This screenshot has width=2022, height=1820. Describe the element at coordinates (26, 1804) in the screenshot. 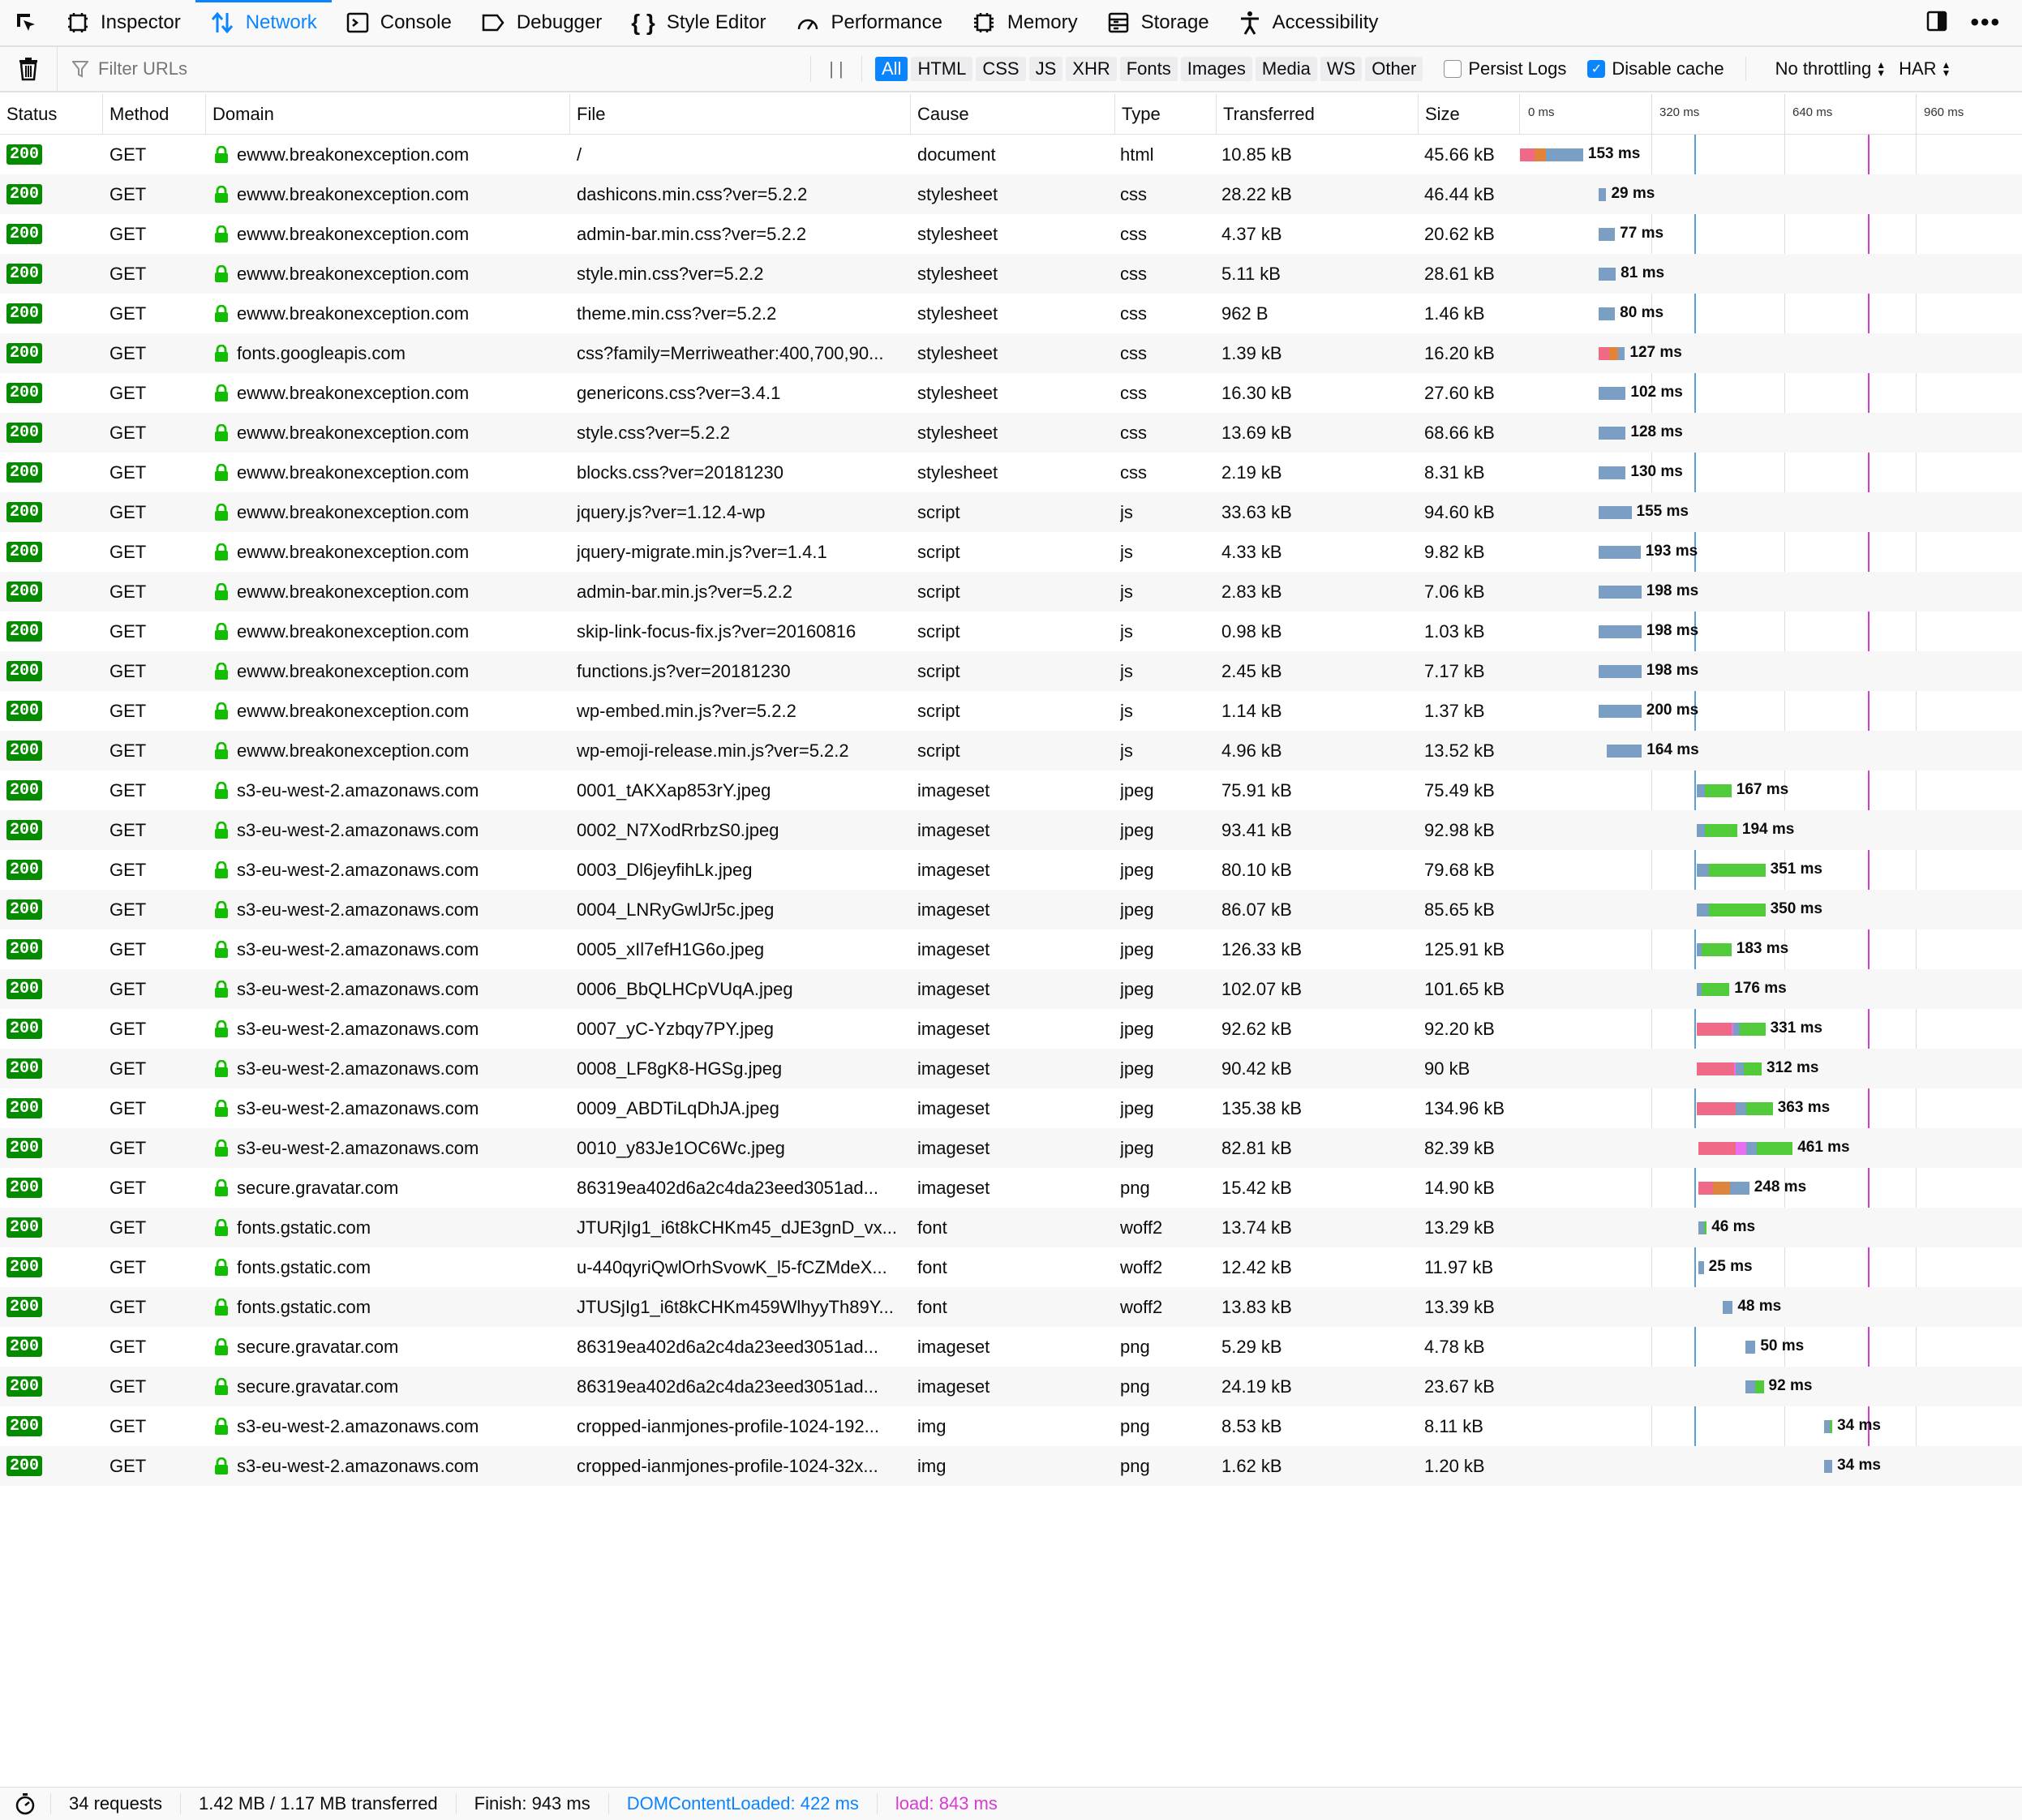

I see `performance-analysis-button` at that location.